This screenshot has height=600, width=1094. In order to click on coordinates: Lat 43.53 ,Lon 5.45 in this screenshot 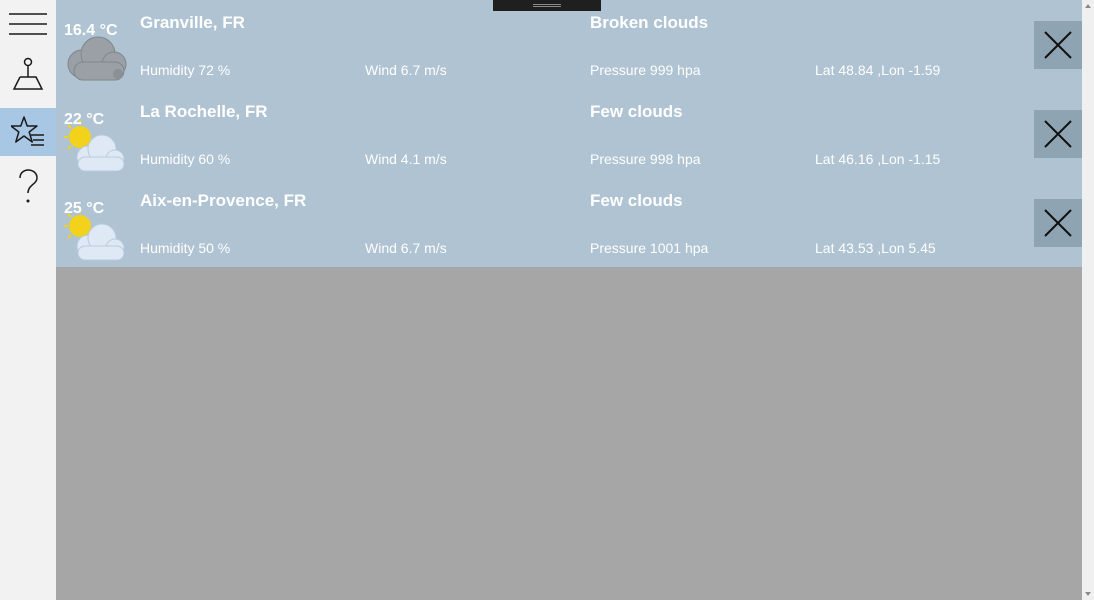, I will do `click(875, 248)`.